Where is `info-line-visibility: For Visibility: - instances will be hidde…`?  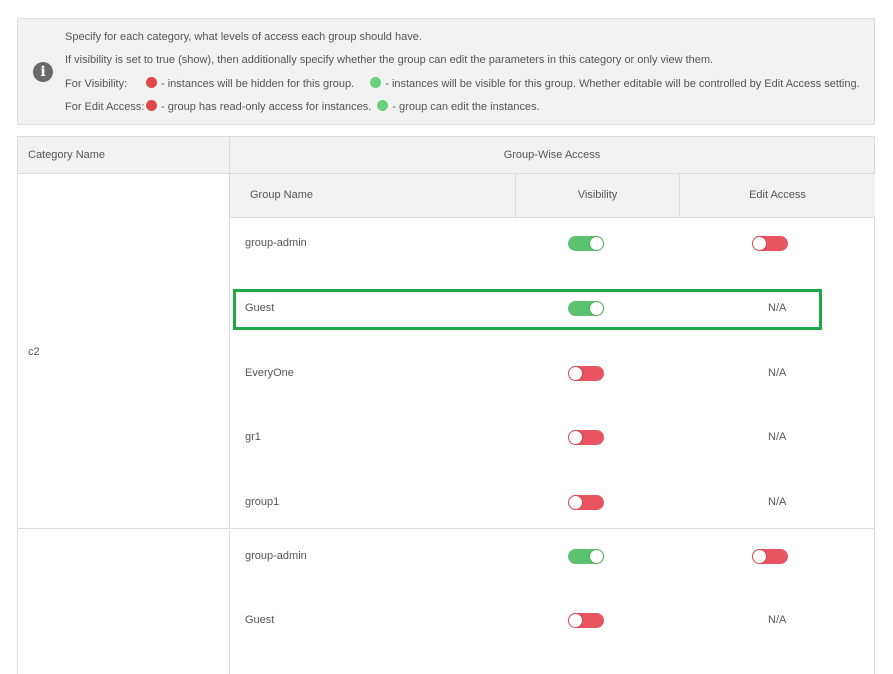
info-line-visibility: For Visibility: - instances will be hidde… is located at coordinates (462, 83).